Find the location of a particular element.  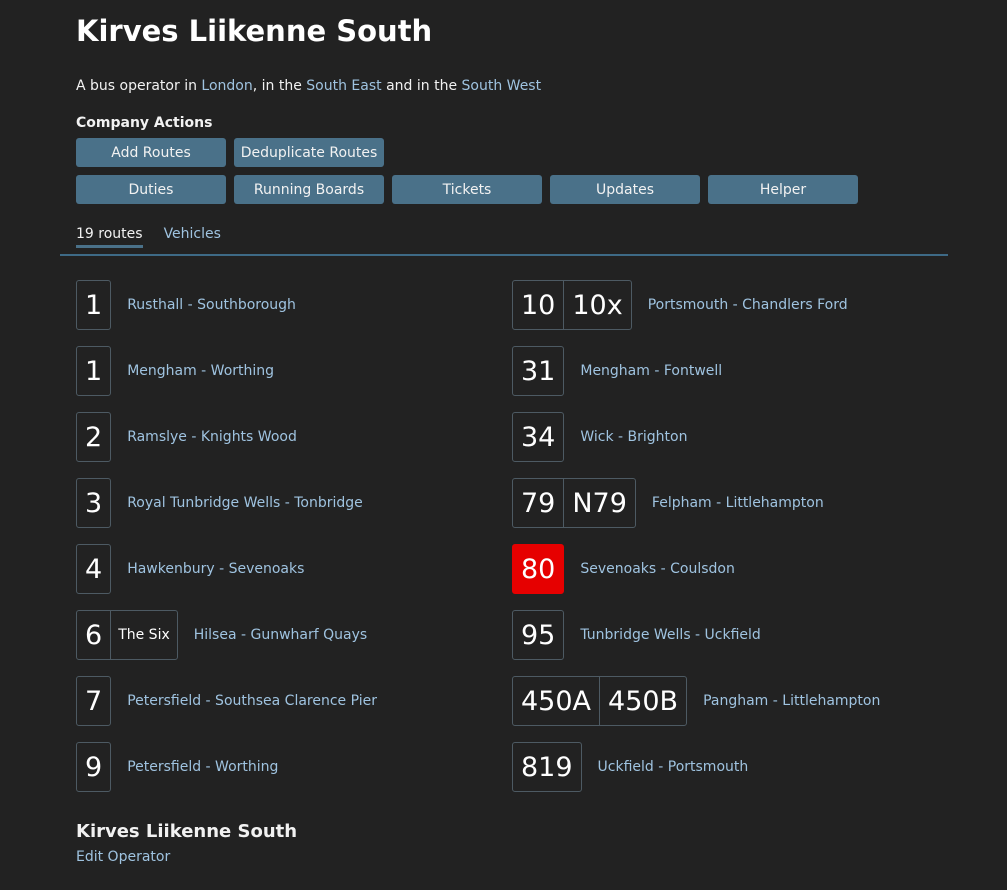

route-name: Ramslye - Knights Wood is located at coordinates (212, 437).